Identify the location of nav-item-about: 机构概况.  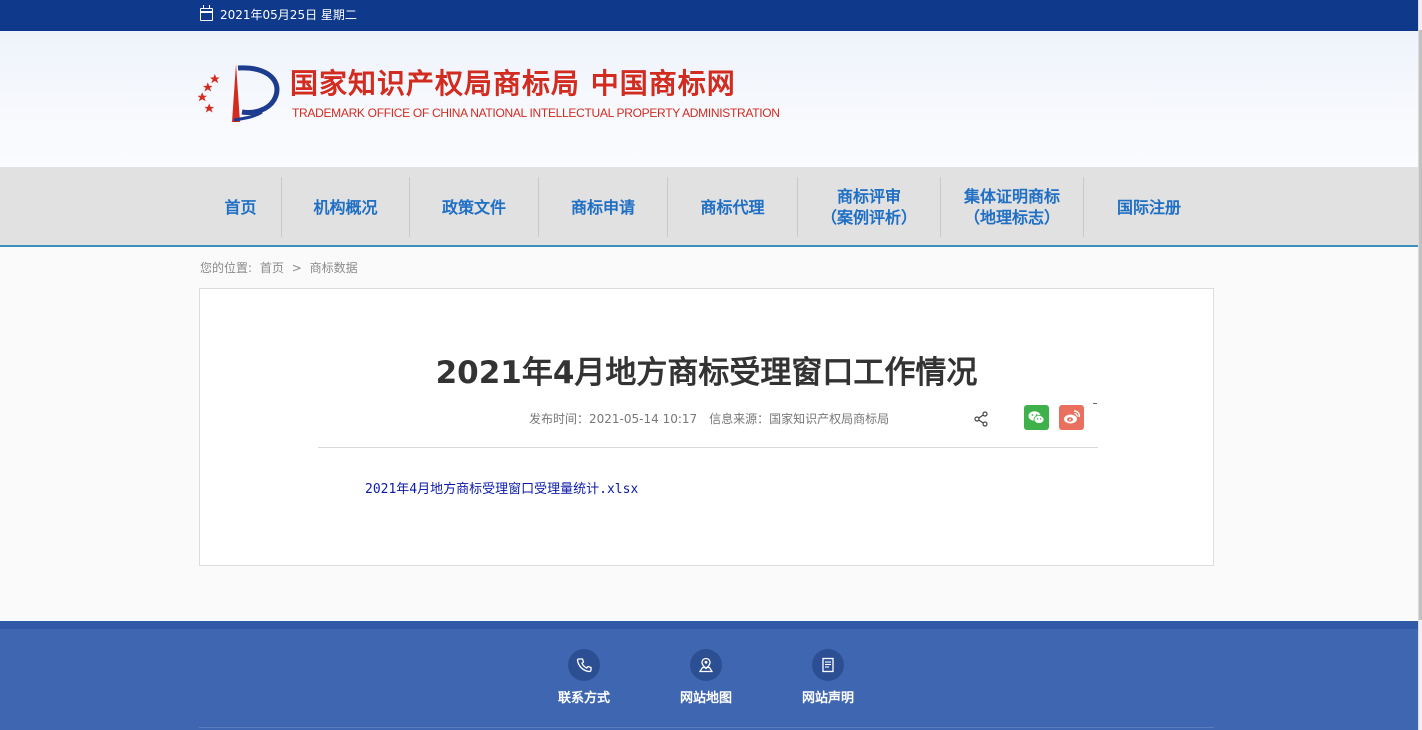
(345, 207).